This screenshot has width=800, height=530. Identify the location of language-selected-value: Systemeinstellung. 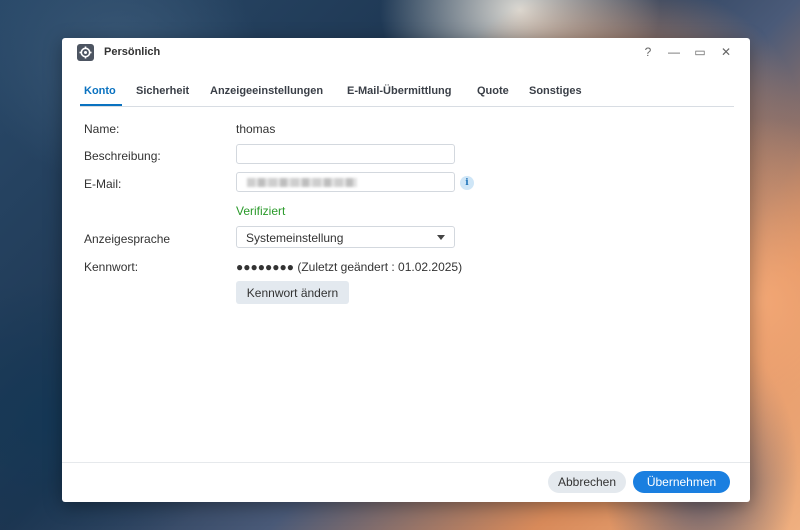
(295, 238).